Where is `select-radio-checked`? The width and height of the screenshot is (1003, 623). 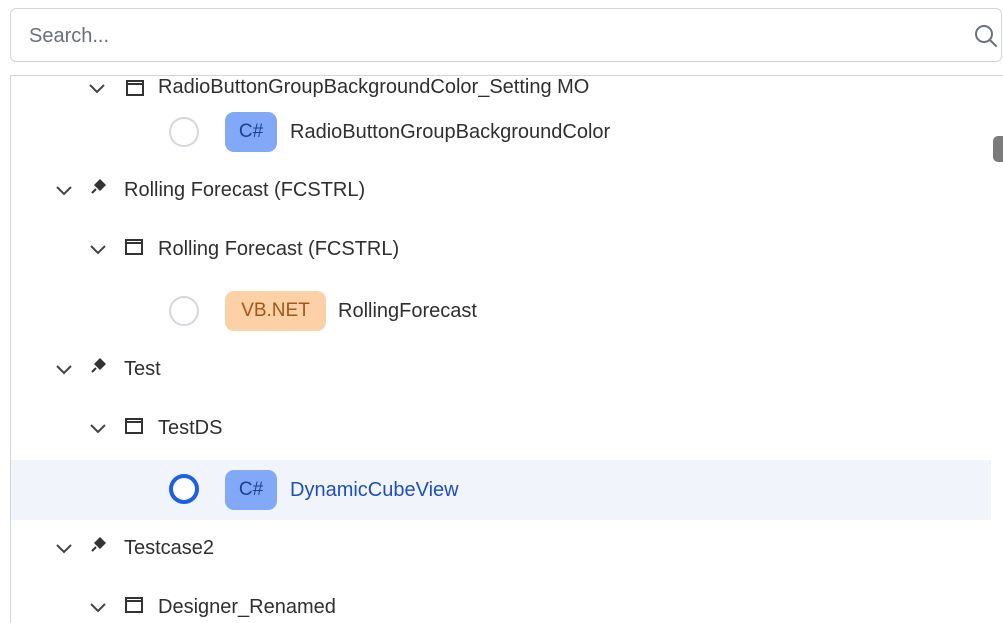
select-radio-checked is located at coordinates (184, 489).